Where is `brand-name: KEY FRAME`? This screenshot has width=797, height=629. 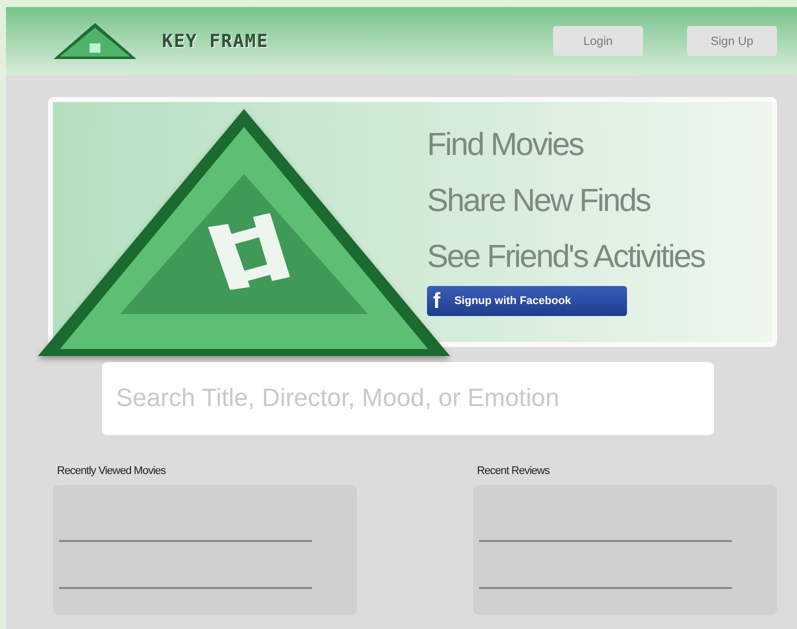
brand-name: KEY FRAME is located at coordinates (215, 41).